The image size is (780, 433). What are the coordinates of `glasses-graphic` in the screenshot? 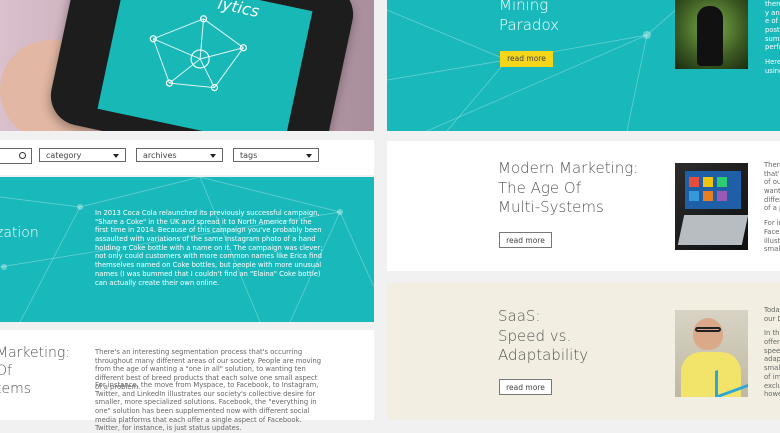 It's located at (708, 329).